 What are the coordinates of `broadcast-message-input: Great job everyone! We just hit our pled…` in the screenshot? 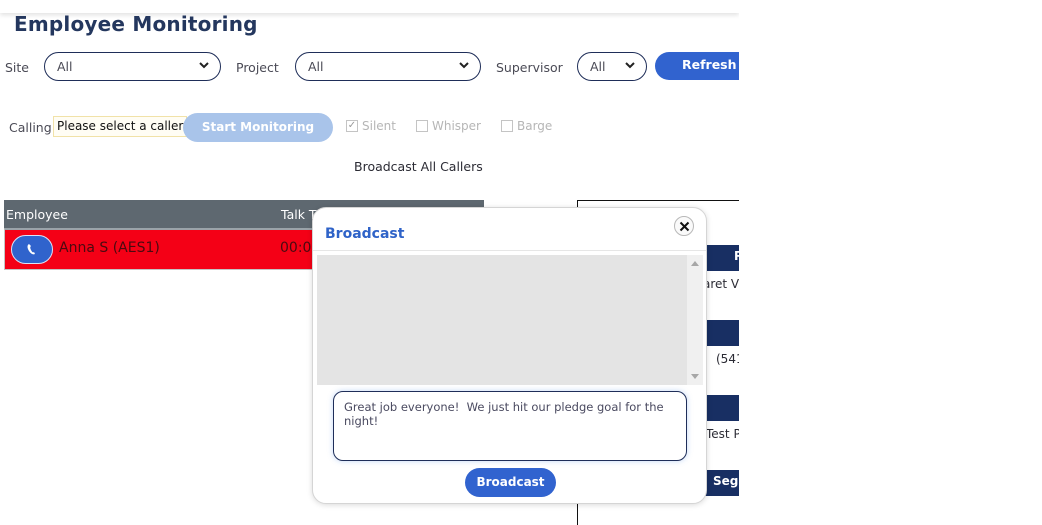 It's located at (510, 426).